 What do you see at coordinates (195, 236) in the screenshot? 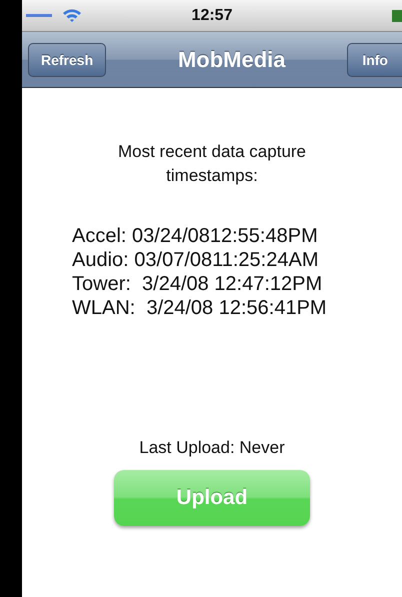
I see `timestamp-text: Accel: 03/24/0812:55:48PM` at bounding box center [195, 236].